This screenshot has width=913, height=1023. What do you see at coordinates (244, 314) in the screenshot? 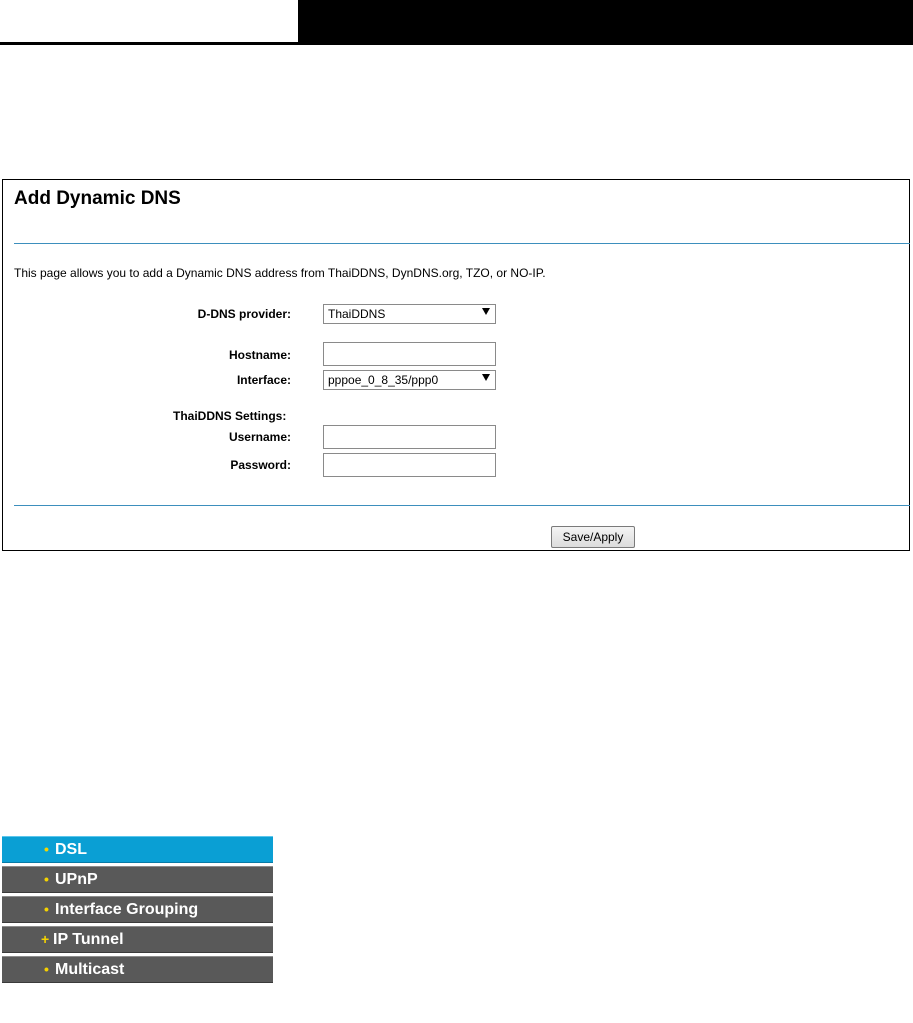
I see `d-dns-provider-label: D-DNS provider:` at bounding box center [244, 314].